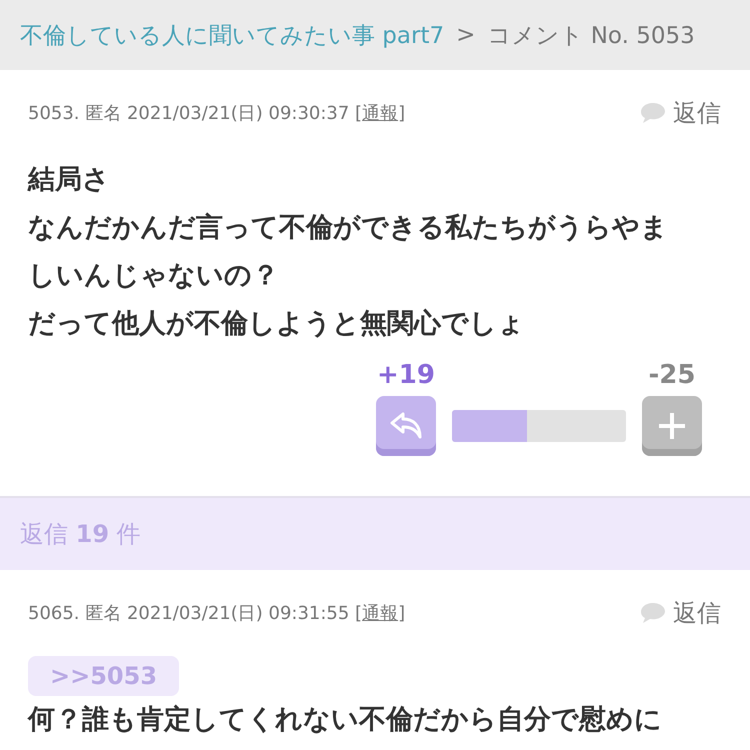 The image size is (750, 750). What do you see at coordinates (154, 276) in the screenshot?
I see `comment-text: しいんじゃないの？` at bounding box center [154, 276].